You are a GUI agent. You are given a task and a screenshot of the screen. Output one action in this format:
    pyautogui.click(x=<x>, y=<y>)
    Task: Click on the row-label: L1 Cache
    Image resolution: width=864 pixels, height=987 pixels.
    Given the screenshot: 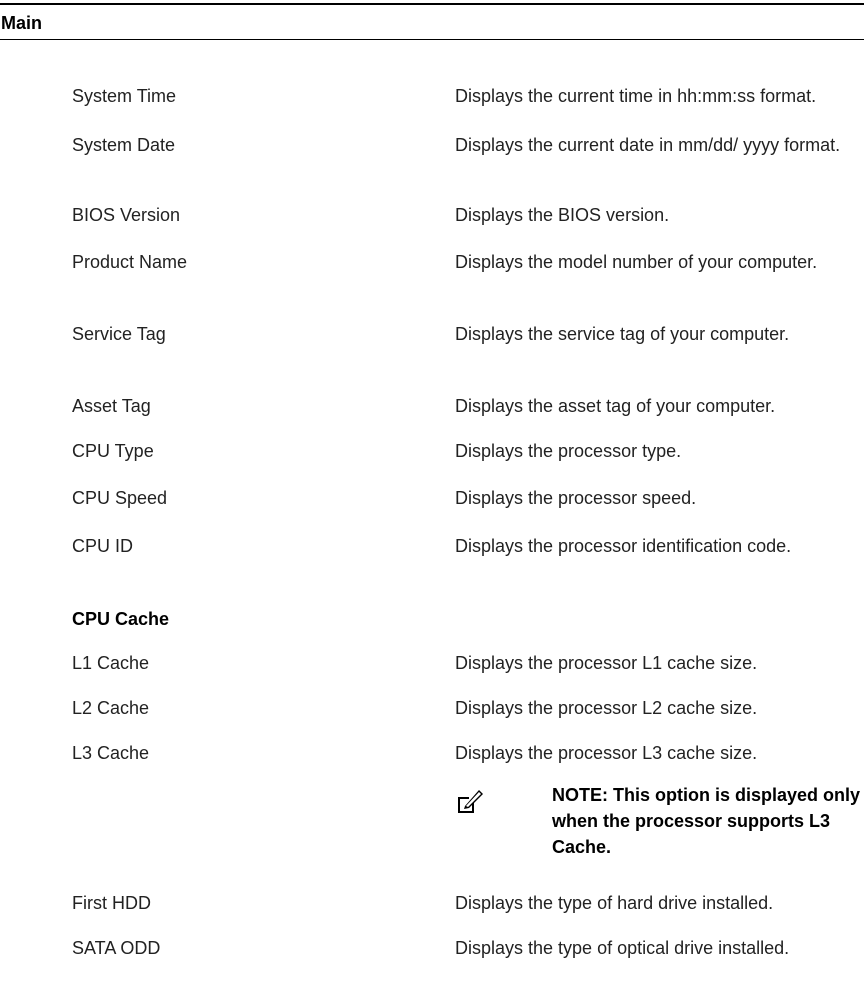 What is the action you would take?
    pyautogui.click(x=111, y=663)
    